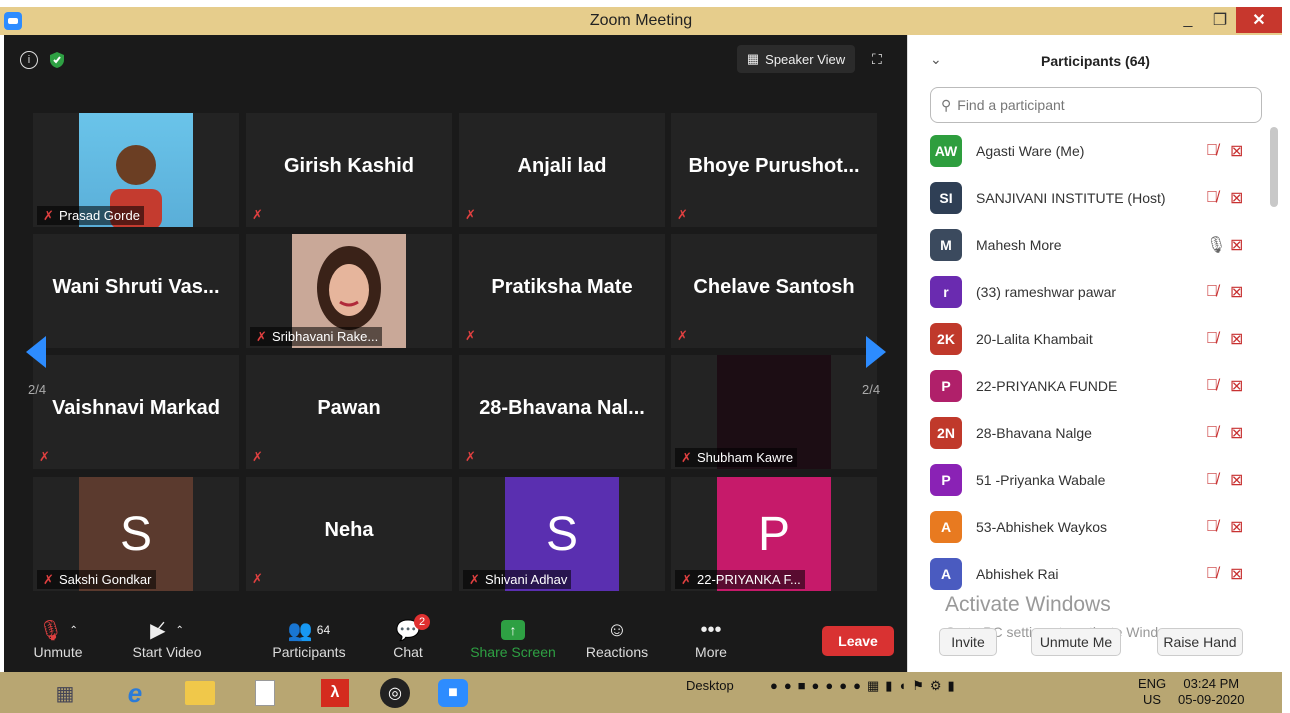  Describe the element at coordinates (946, 244) in the screenshot. I see `participant-avatar: M` at that location.